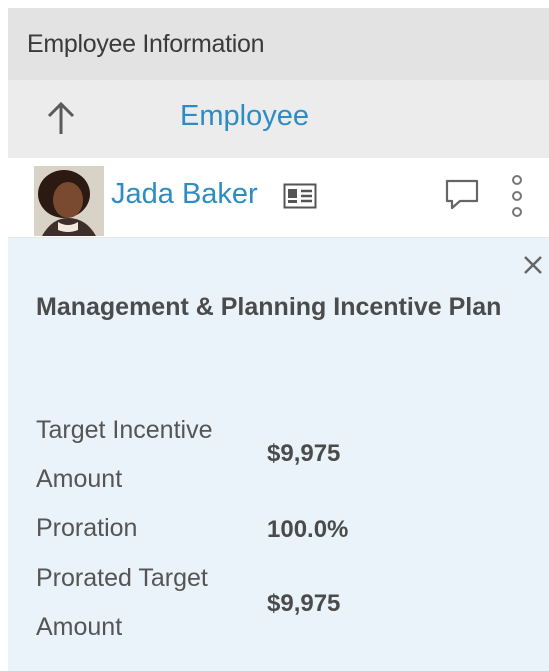 The height and width of the screenshot is (671, 549). I want to click on plan-title: Management & Planning Incentive Plan, so click(269, 307).